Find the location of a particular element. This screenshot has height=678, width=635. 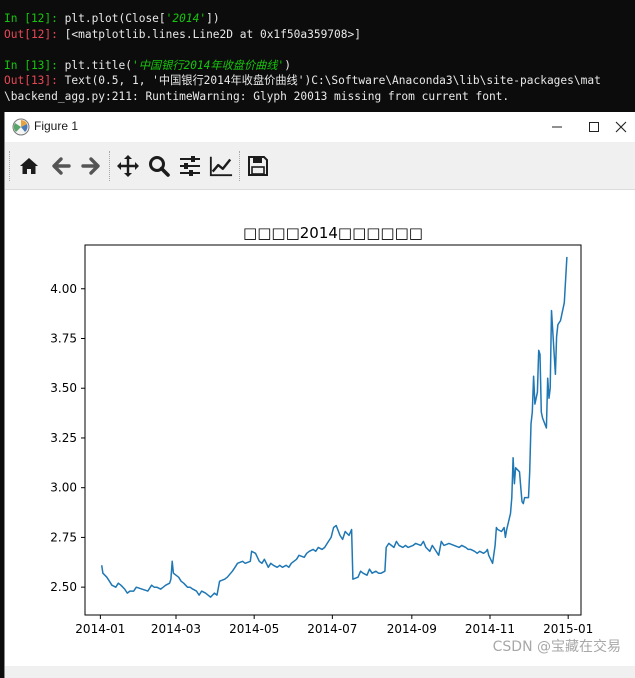

pan-button is located at coordinates (128, 166).